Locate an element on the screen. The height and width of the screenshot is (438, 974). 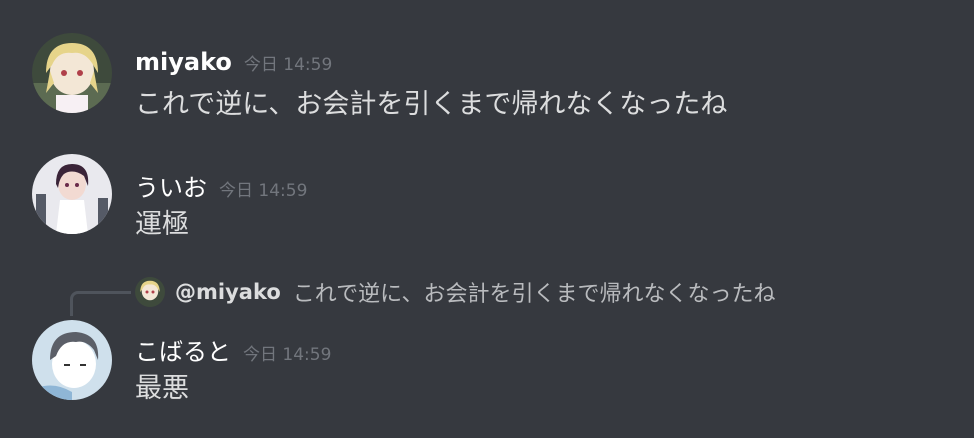
message-content: 最悪 is located at coordinates (162, 388).